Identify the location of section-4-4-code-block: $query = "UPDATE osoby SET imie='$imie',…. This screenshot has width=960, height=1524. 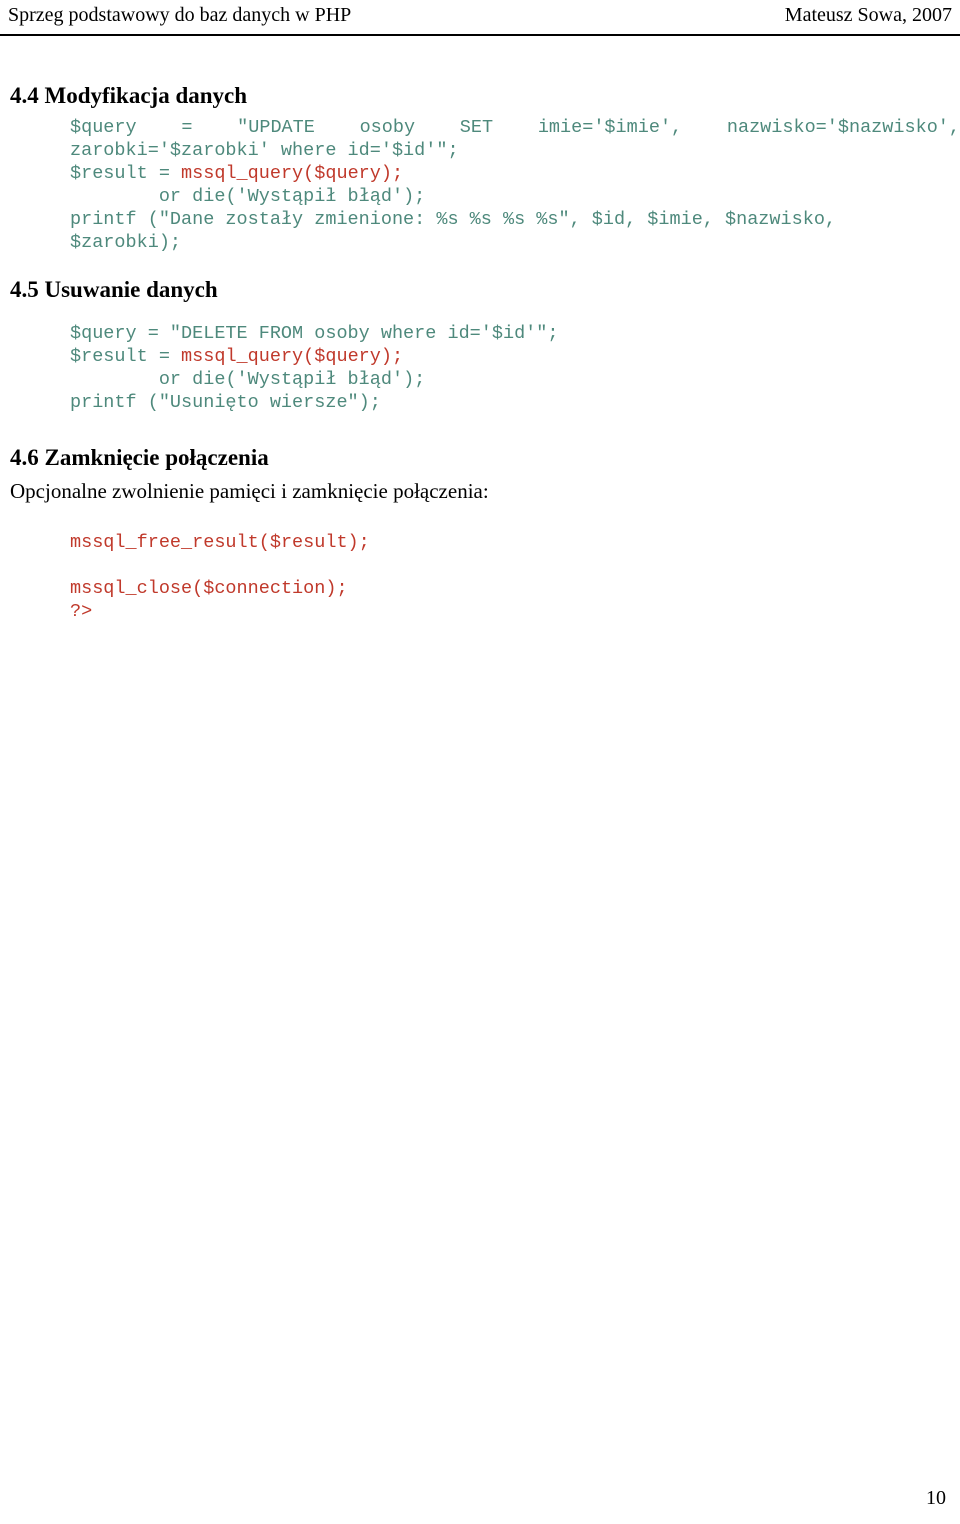
(485, 185).